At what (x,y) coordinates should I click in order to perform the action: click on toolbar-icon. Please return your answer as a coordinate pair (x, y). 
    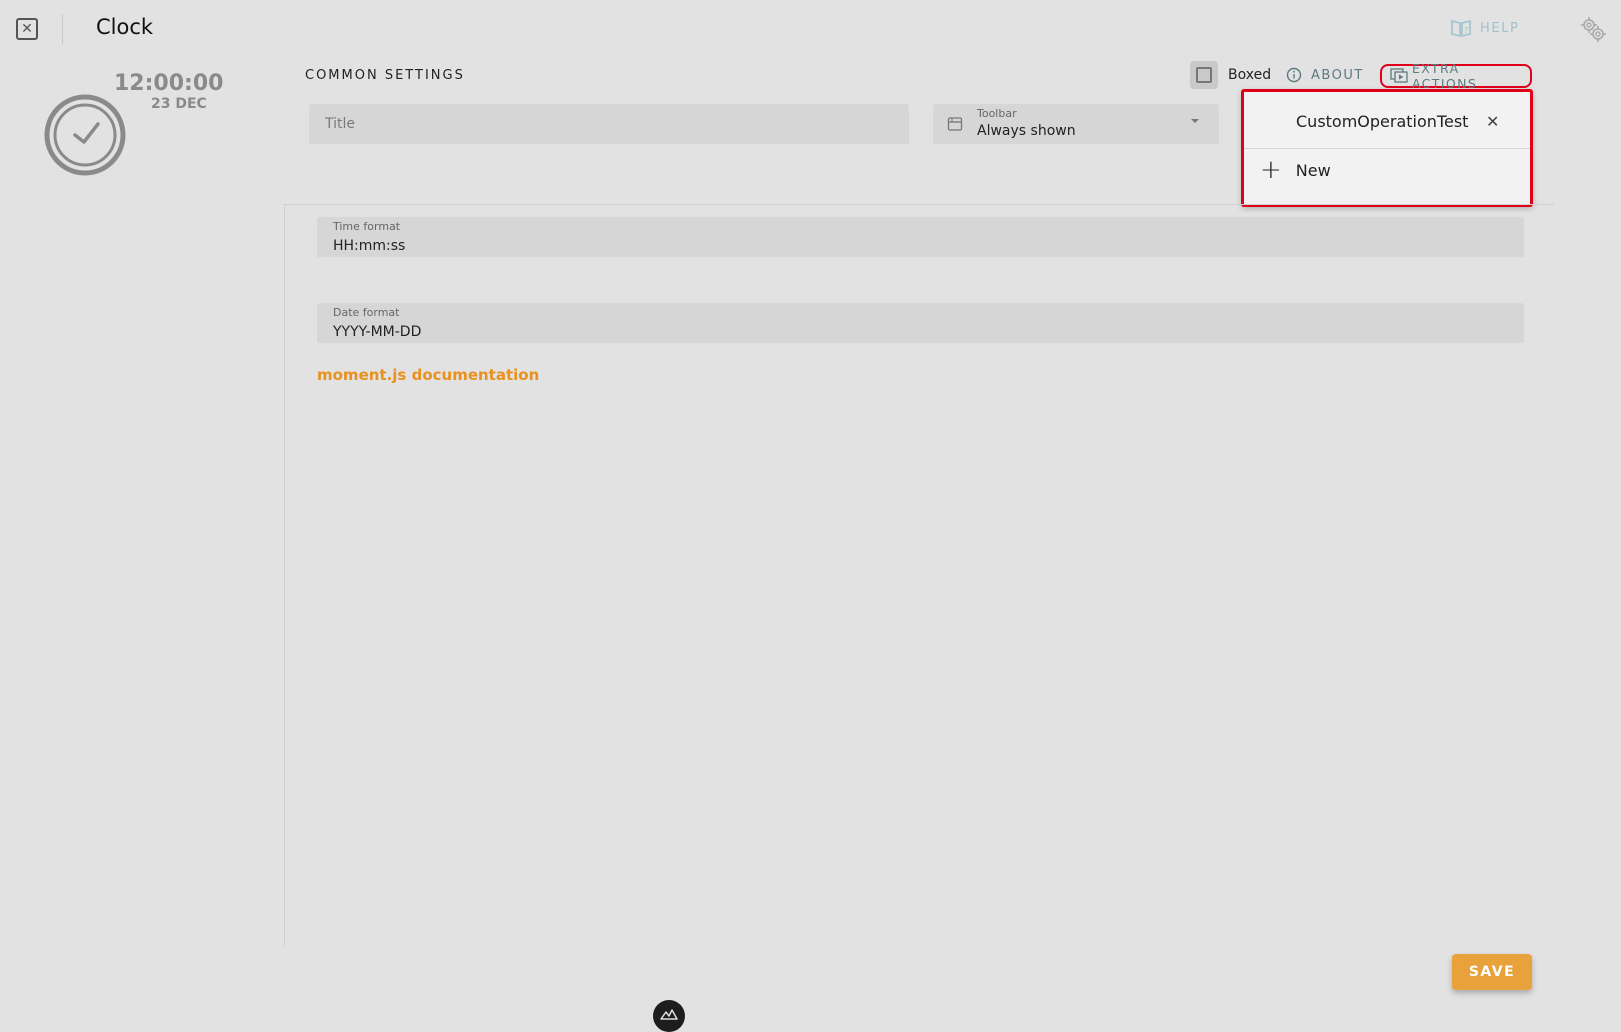
    Looking at the image, I should click on (955, 124).